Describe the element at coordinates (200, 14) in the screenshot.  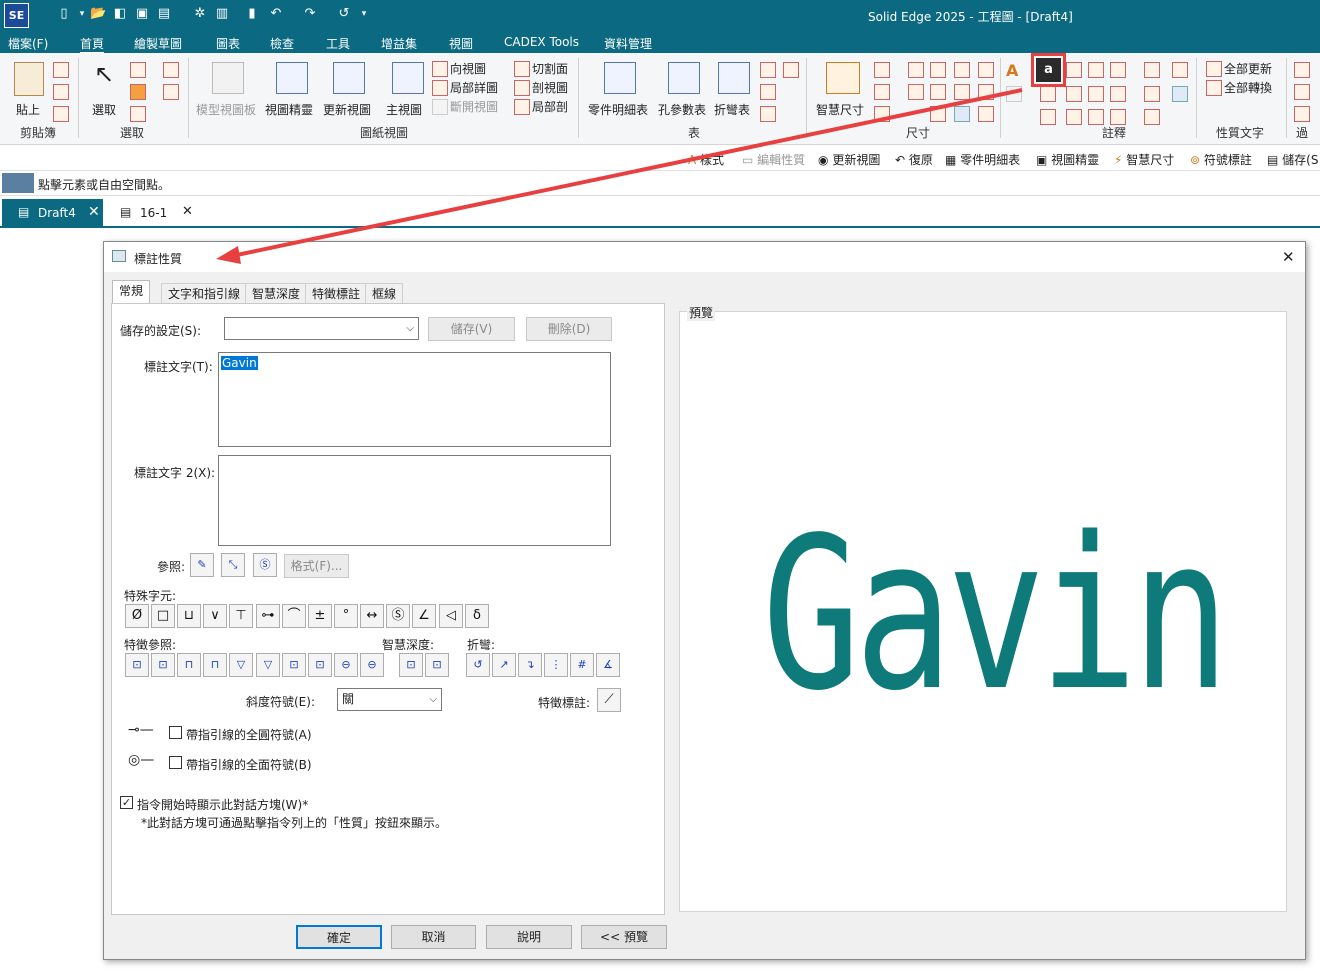
I see `settings-icon: ✲` at that location.